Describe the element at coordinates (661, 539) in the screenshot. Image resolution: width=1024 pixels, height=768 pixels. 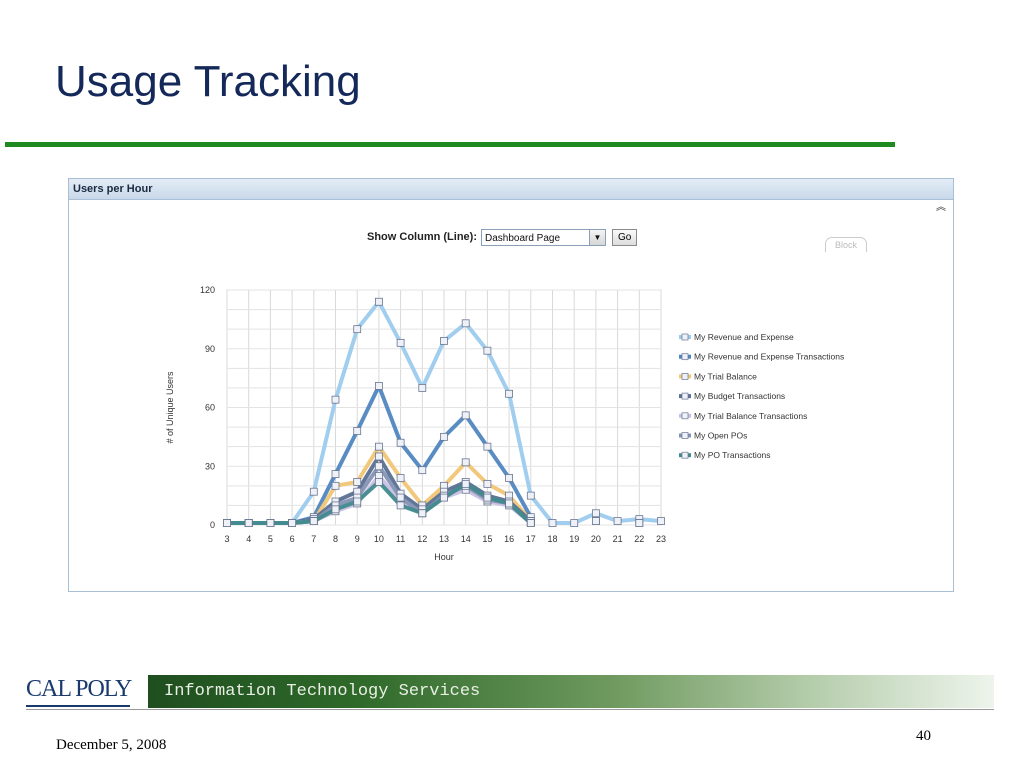
I see `x-tick-label: 23` at that location.